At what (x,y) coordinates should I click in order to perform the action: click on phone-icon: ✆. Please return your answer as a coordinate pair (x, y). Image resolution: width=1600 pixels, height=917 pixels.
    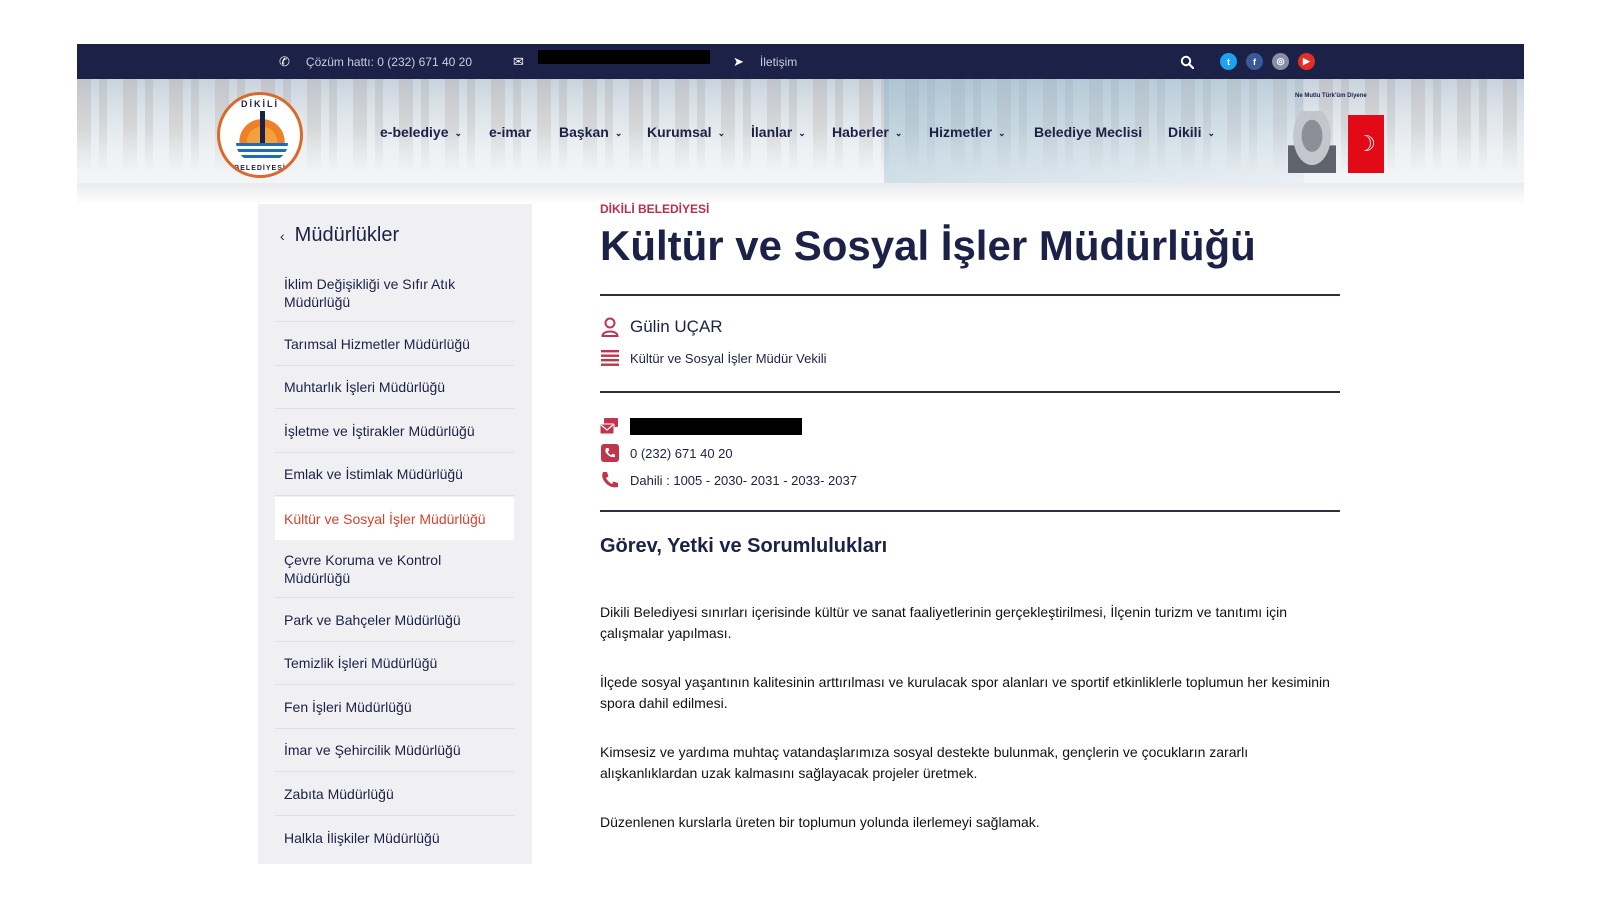
    Looking at the image, I should click on (284, 61).